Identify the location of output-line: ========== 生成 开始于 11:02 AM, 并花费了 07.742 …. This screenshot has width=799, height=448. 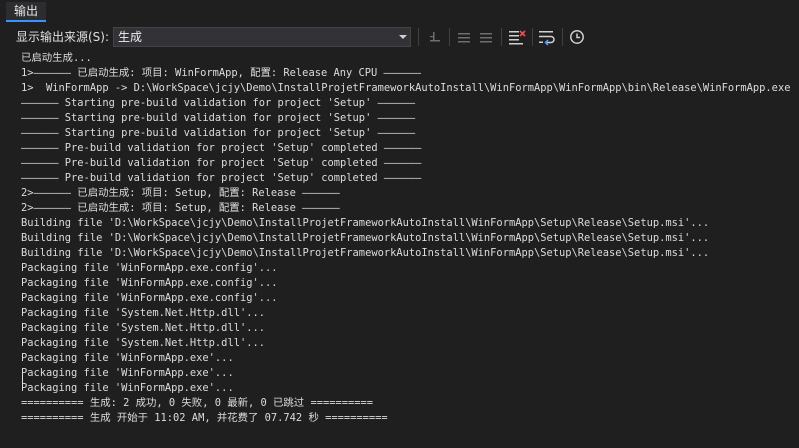
(204, 418).